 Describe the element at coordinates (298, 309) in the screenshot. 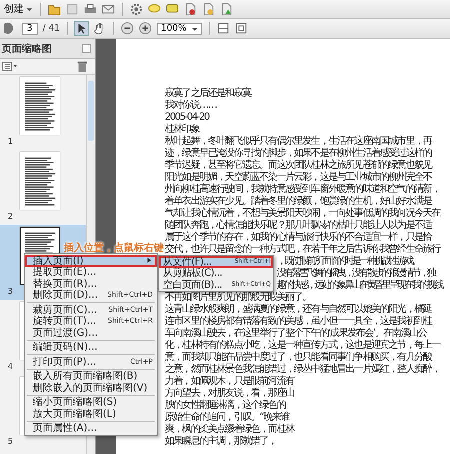

I see `text-line: 这青山绿水般爽朗，盛满夏的绿意，还有与自然可以媲美的阳光，橘延` at that location.